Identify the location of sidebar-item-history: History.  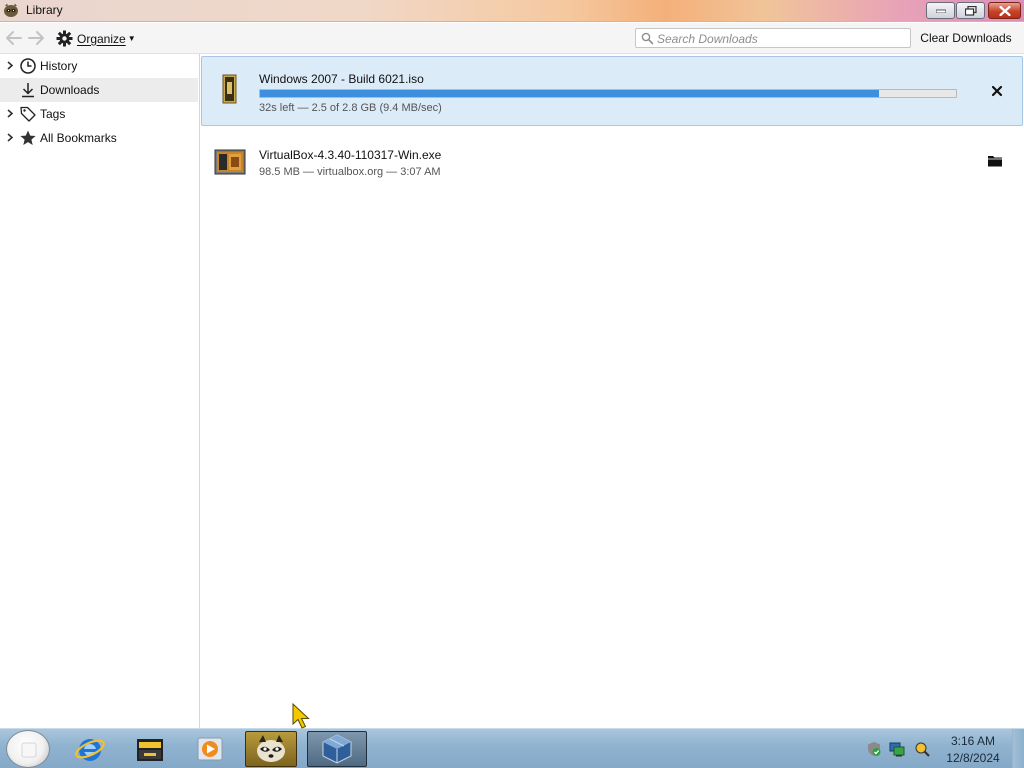
(99, 66).